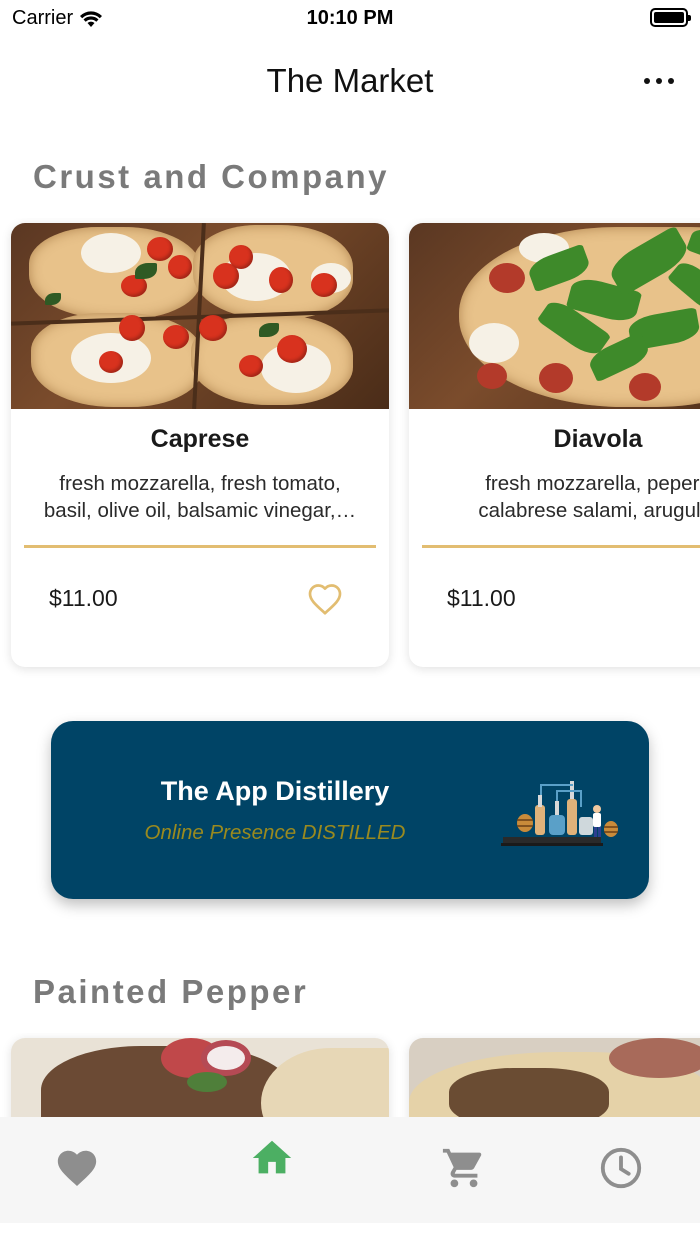 The width and height of the screenshot is (700, 1244). Describe the element at coordinates (659, 81) in the screenshot. I see `more-options-icon` at that location.